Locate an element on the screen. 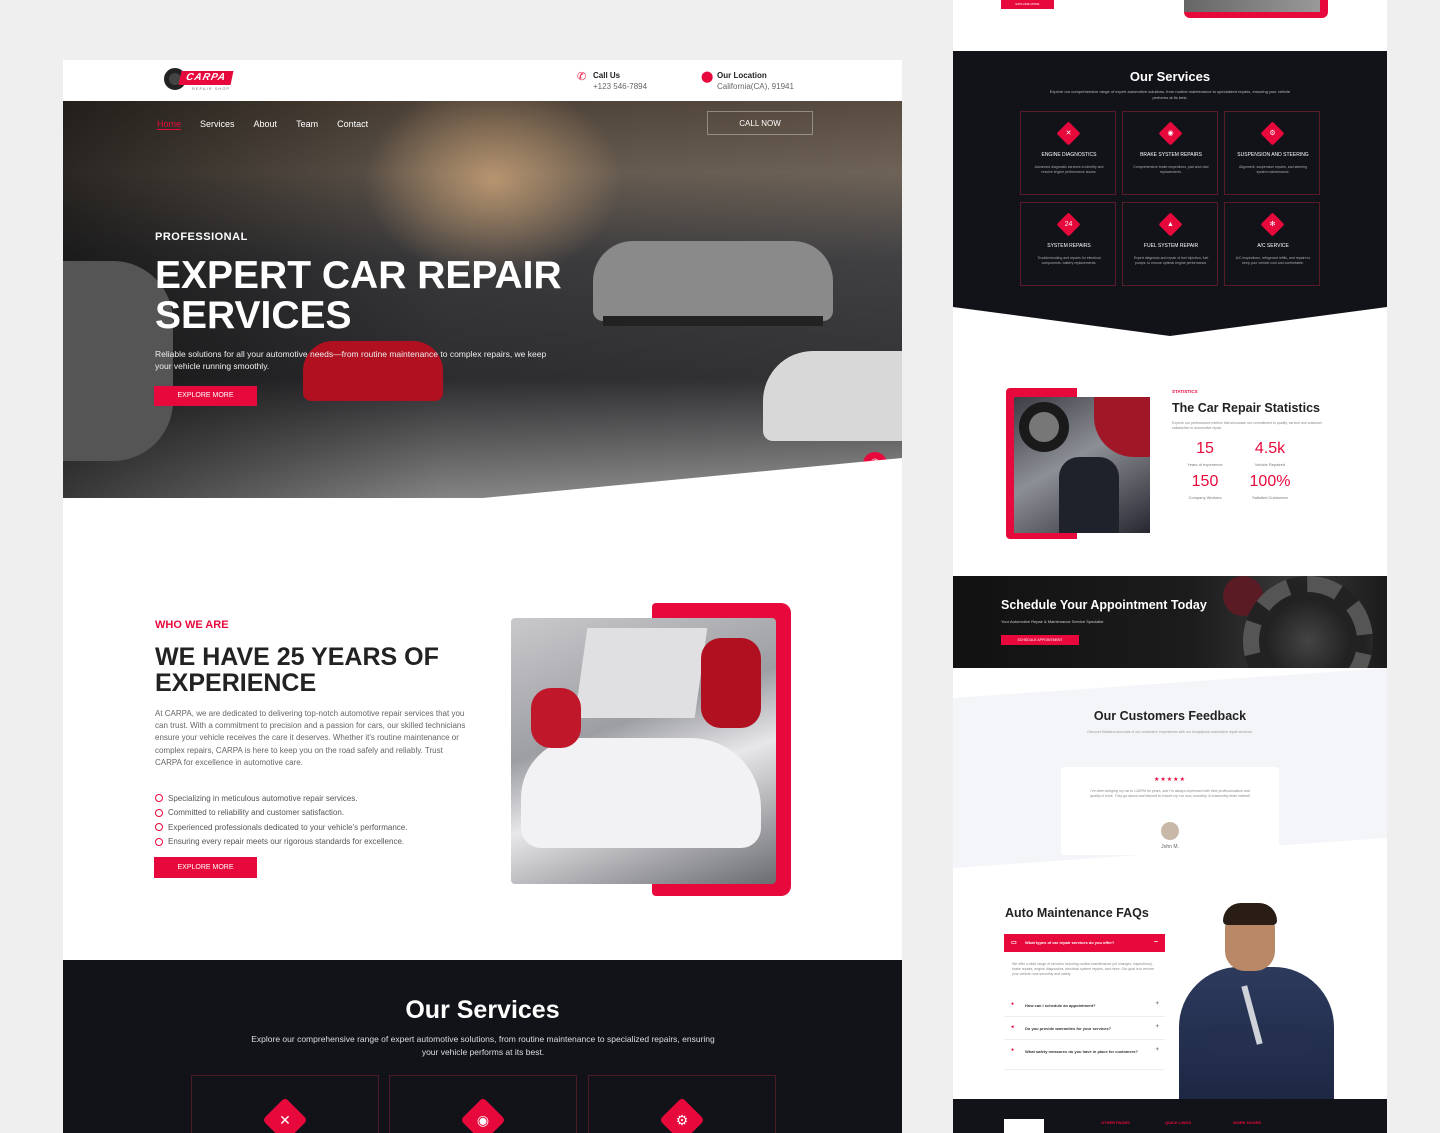 The height and width of the screenshot is (1133, 1440). logo-subtitle: REPAIR SHOP is located at coordinates (211, 88).